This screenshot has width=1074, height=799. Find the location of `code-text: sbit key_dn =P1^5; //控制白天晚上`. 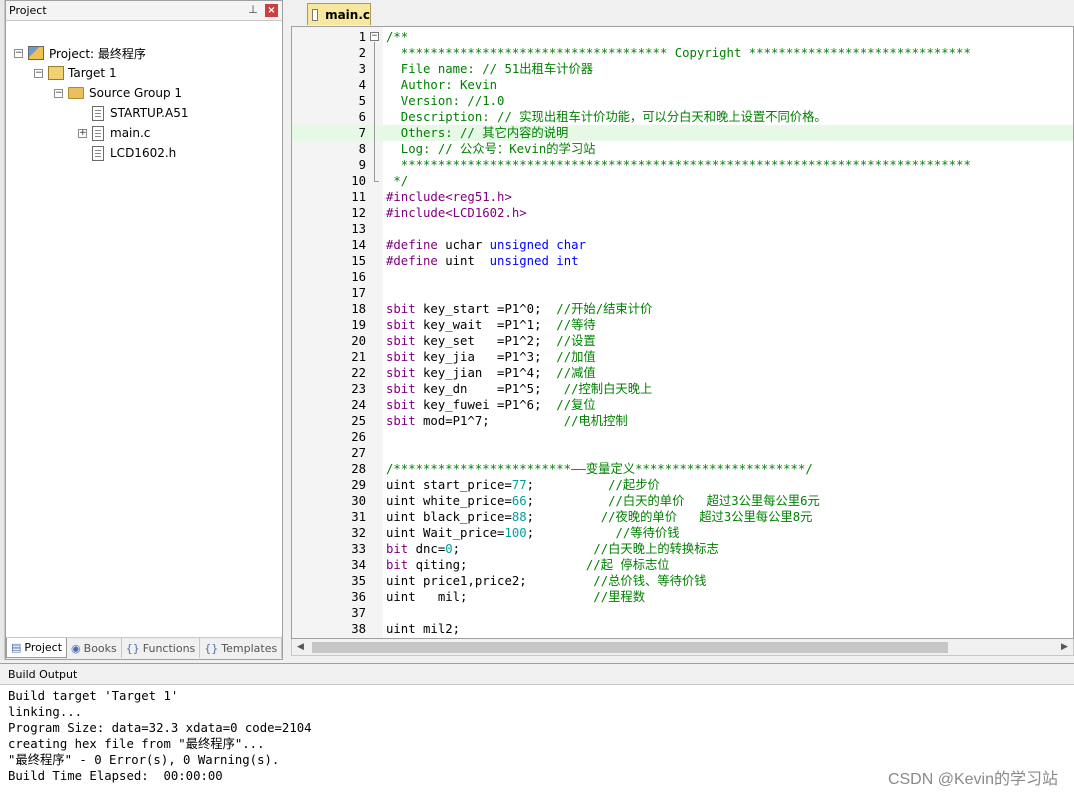

code-text: sbit key_dn =P1^5; //控制白天晚上 is located at coordinates (519, 389).